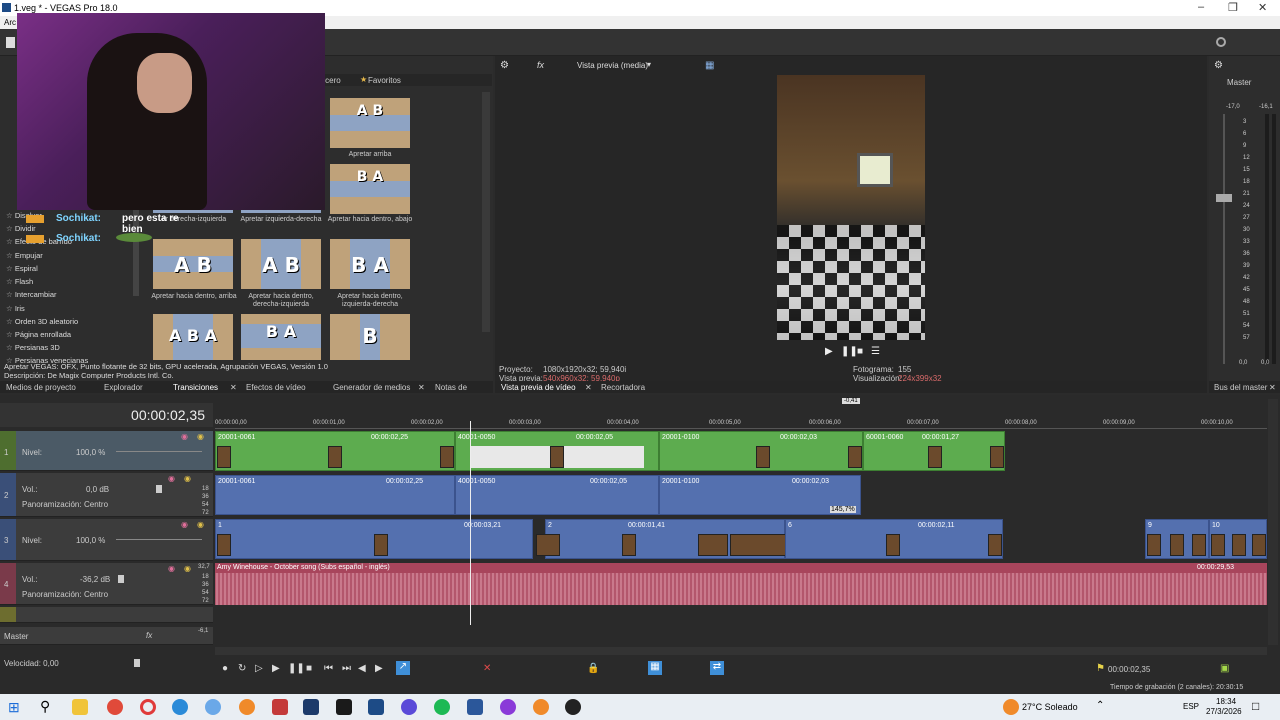 The height and width of the screenshot is (720, 1280). What do you see at coordinates (655, 668) in the screenshot?
I see `snap-icon: ▦` at bounding box center [655, 668].